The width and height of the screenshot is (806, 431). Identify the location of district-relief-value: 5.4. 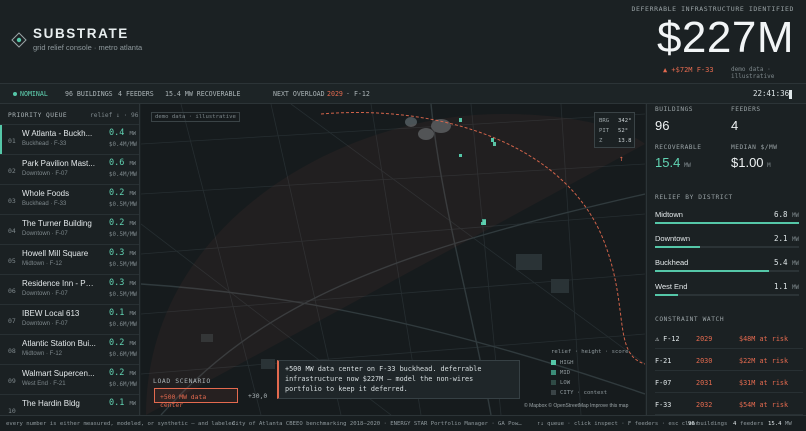
(780, 262).